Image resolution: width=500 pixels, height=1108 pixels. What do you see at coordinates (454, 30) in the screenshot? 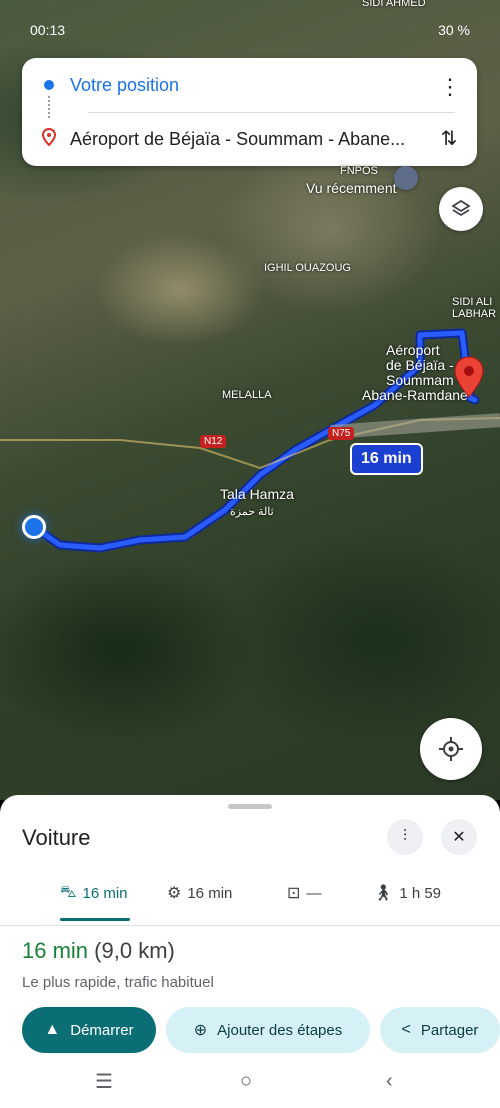
I see `battery-level: 30 %` at bounding box center [454, 30].